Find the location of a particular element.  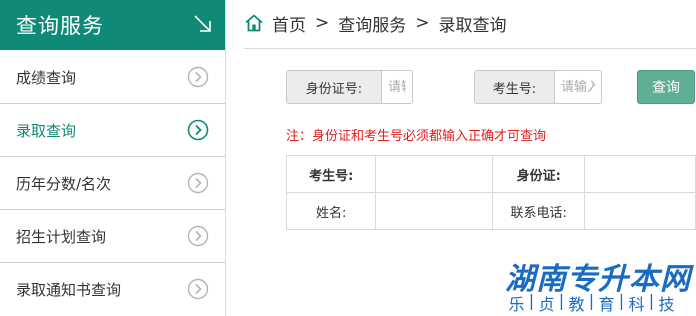

watermark-char: 技 is located at coordinates (666, 304).